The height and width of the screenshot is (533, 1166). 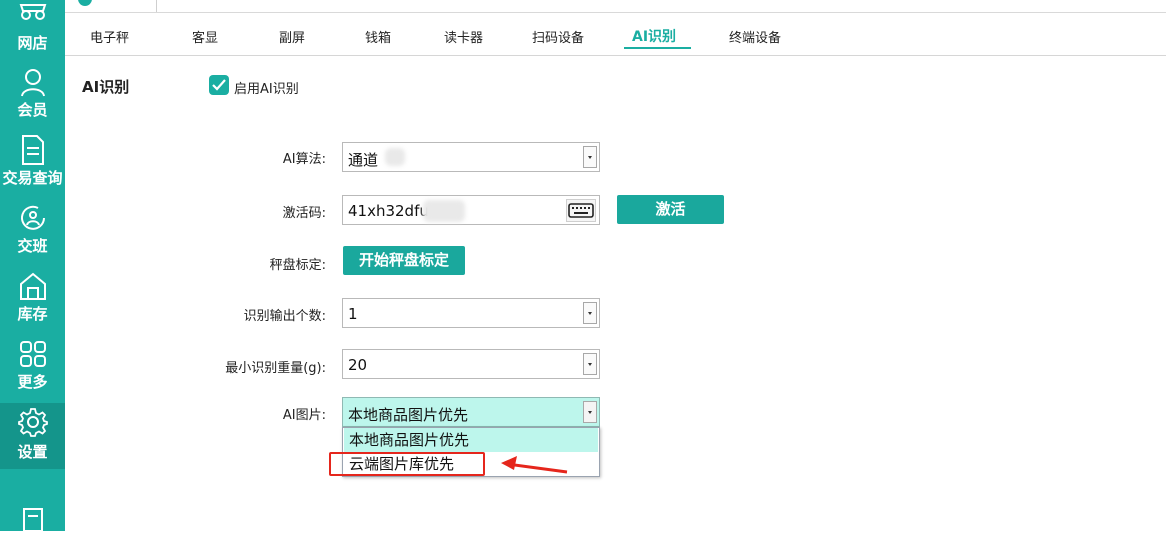 What do you see at coordinates (32, 246) in the screenshot?
I see `sidebar-item-label: 交班` at bounding box center [32, 246].